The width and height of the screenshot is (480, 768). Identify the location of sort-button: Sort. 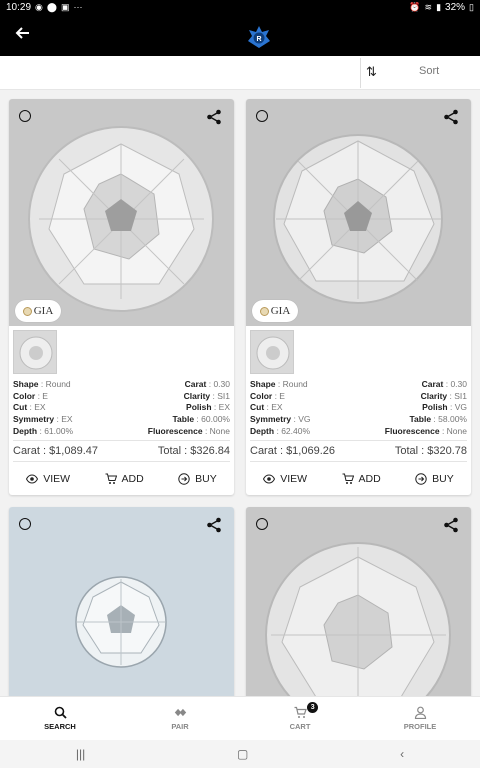
(429, 71).